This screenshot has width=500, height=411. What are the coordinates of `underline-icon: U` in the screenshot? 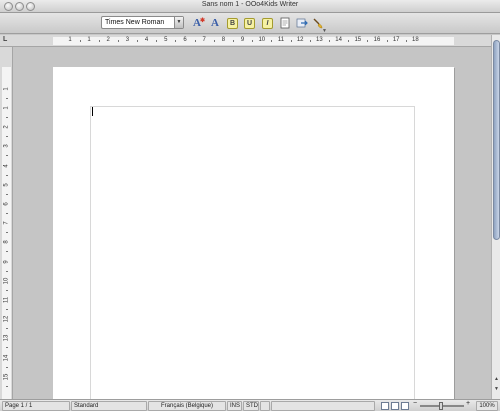 It's located at (249, 23).